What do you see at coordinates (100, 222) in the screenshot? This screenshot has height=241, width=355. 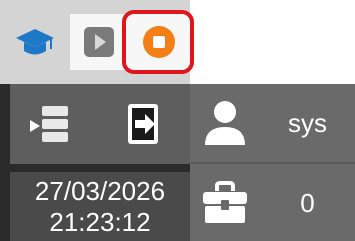 I see `time-text: 21:23:12` at bounding box center [100, 222].